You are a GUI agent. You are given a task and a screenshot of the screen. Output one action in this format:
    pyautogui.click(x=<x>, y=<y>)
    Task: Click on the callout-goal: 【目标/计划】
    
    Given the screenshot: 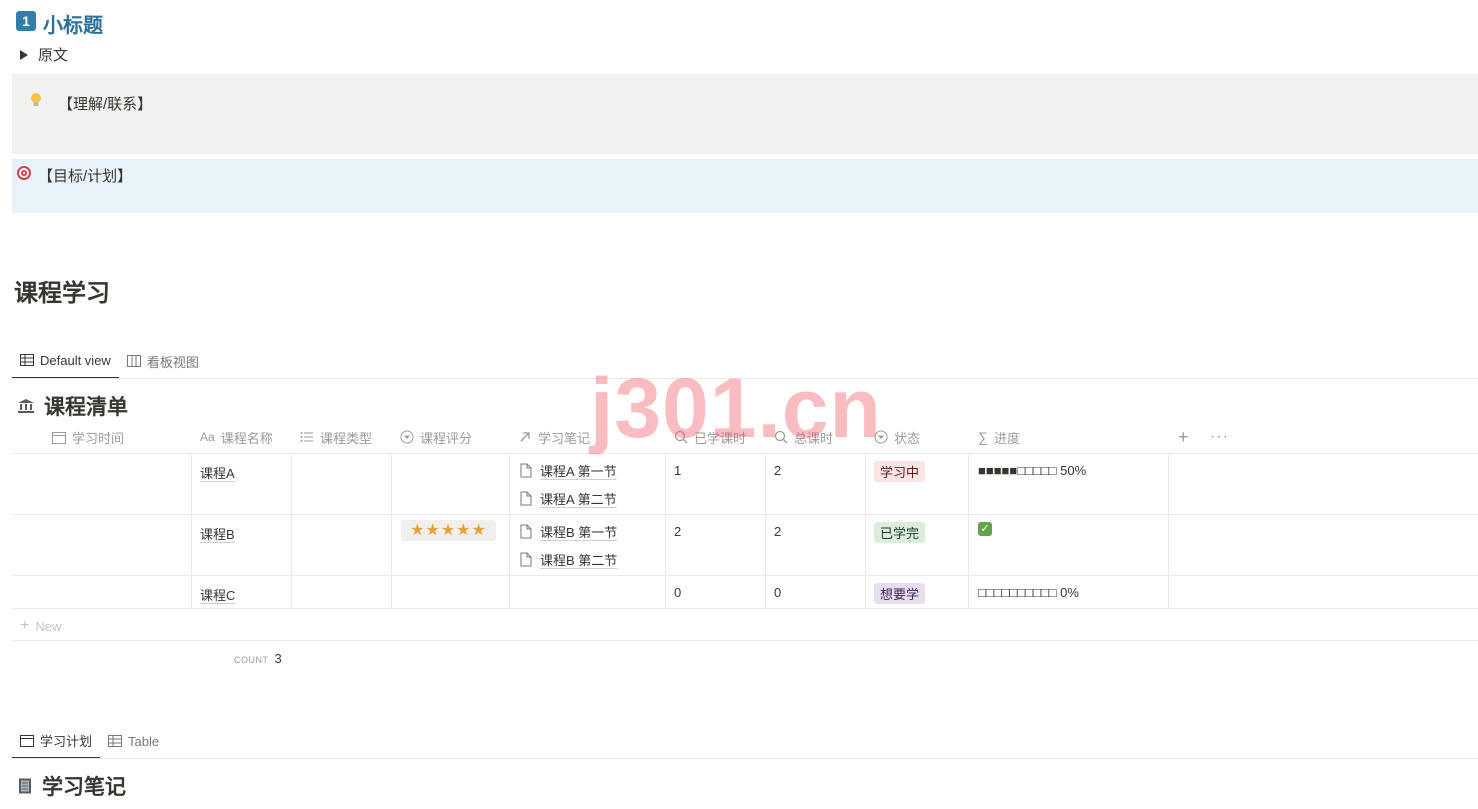 What is the action you would take?
    pyautogui.click(x=745, y=186)
    